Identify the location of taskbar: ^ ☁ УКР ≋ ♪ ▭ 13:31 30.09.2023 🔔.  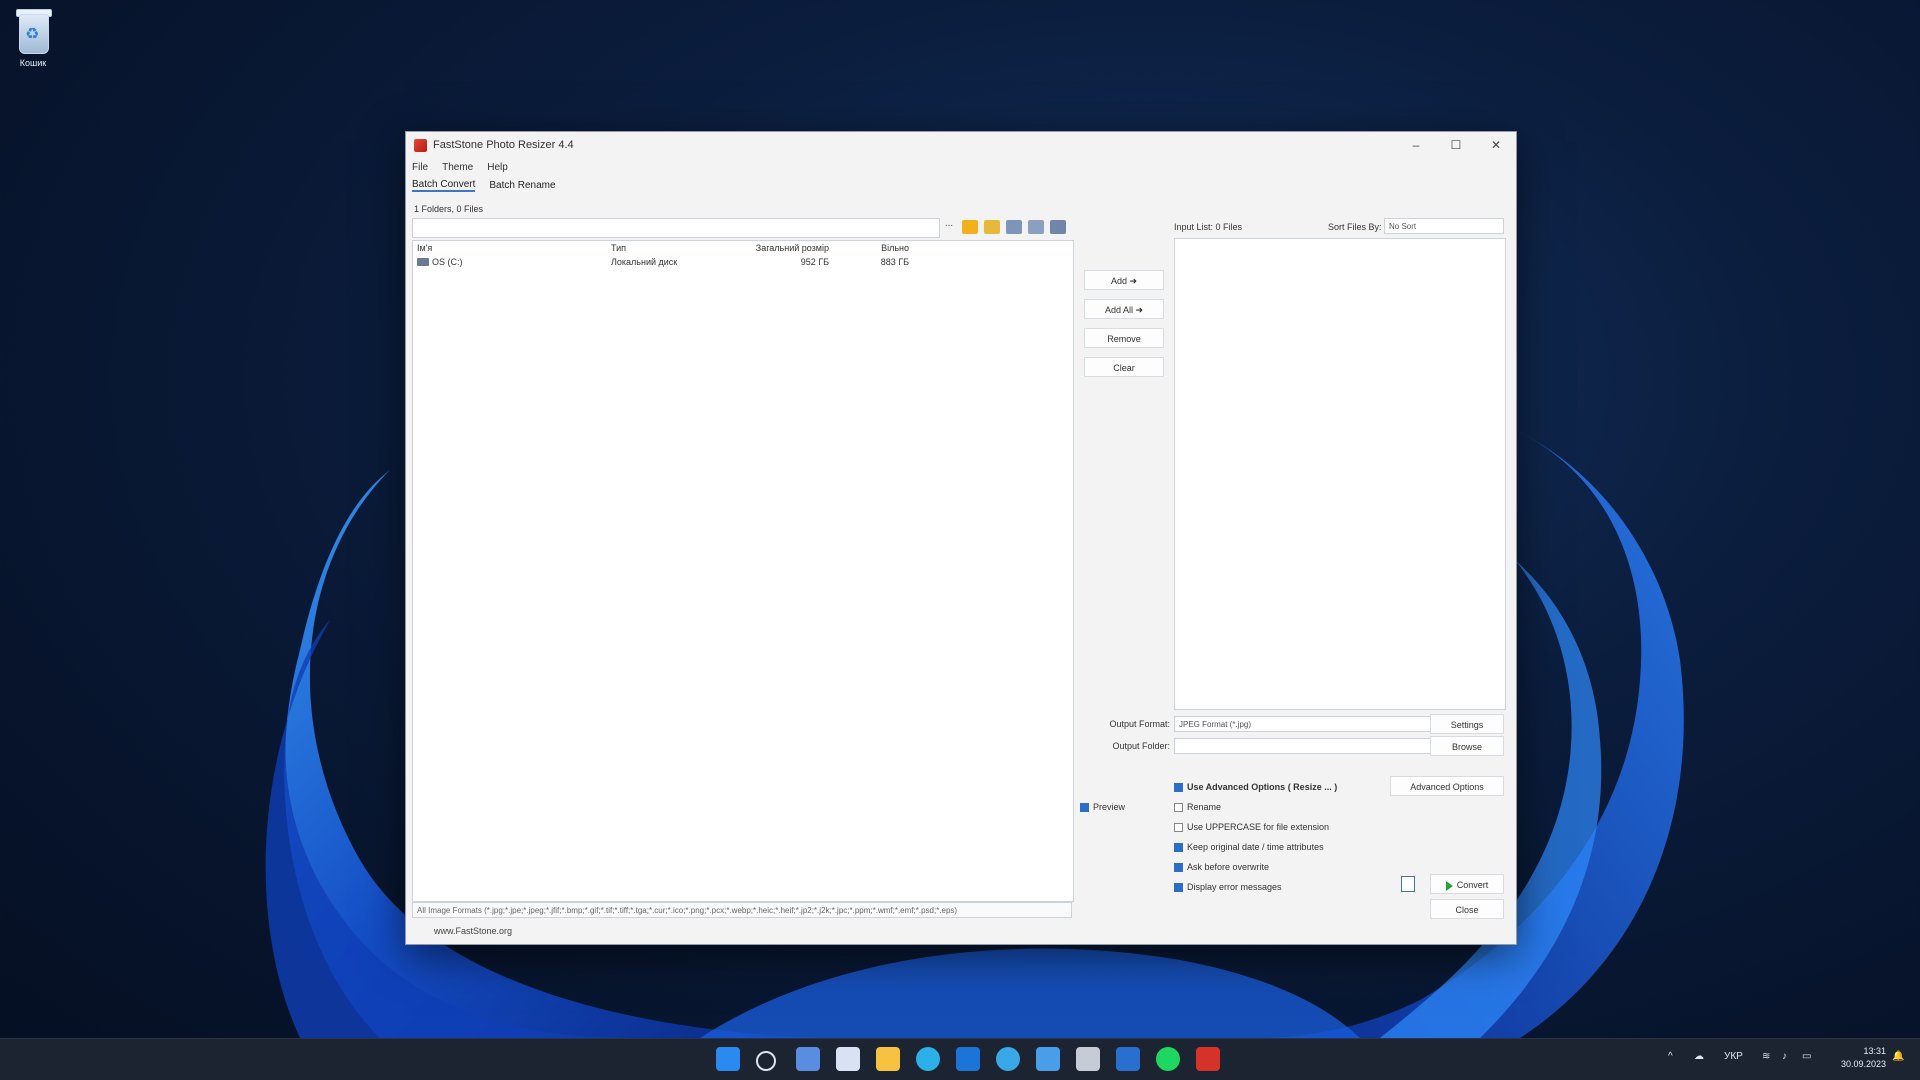
(960, 1059).